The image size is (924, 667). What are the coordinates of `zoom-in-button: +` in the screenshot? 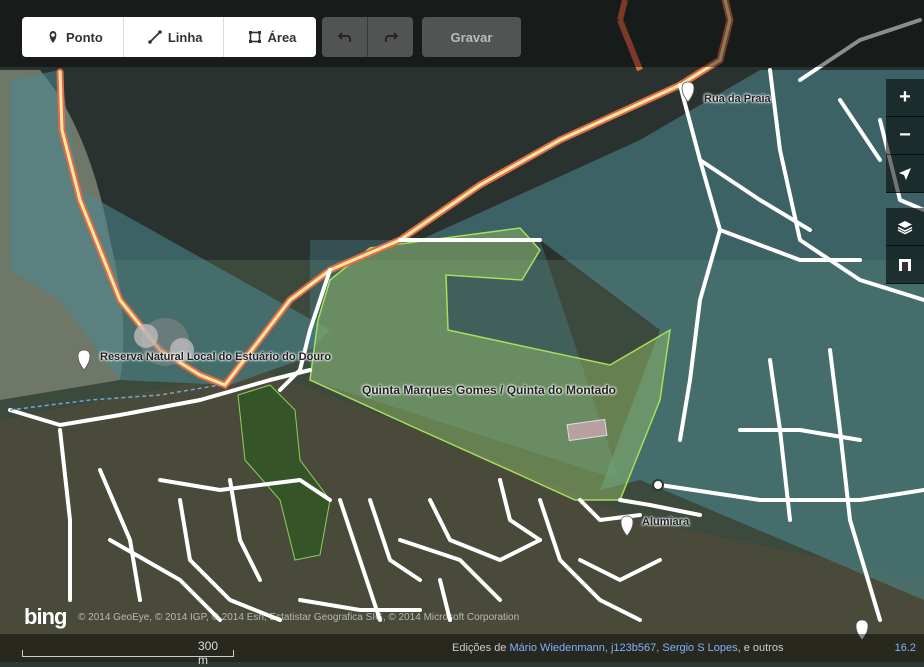 It's located at (905, 98).